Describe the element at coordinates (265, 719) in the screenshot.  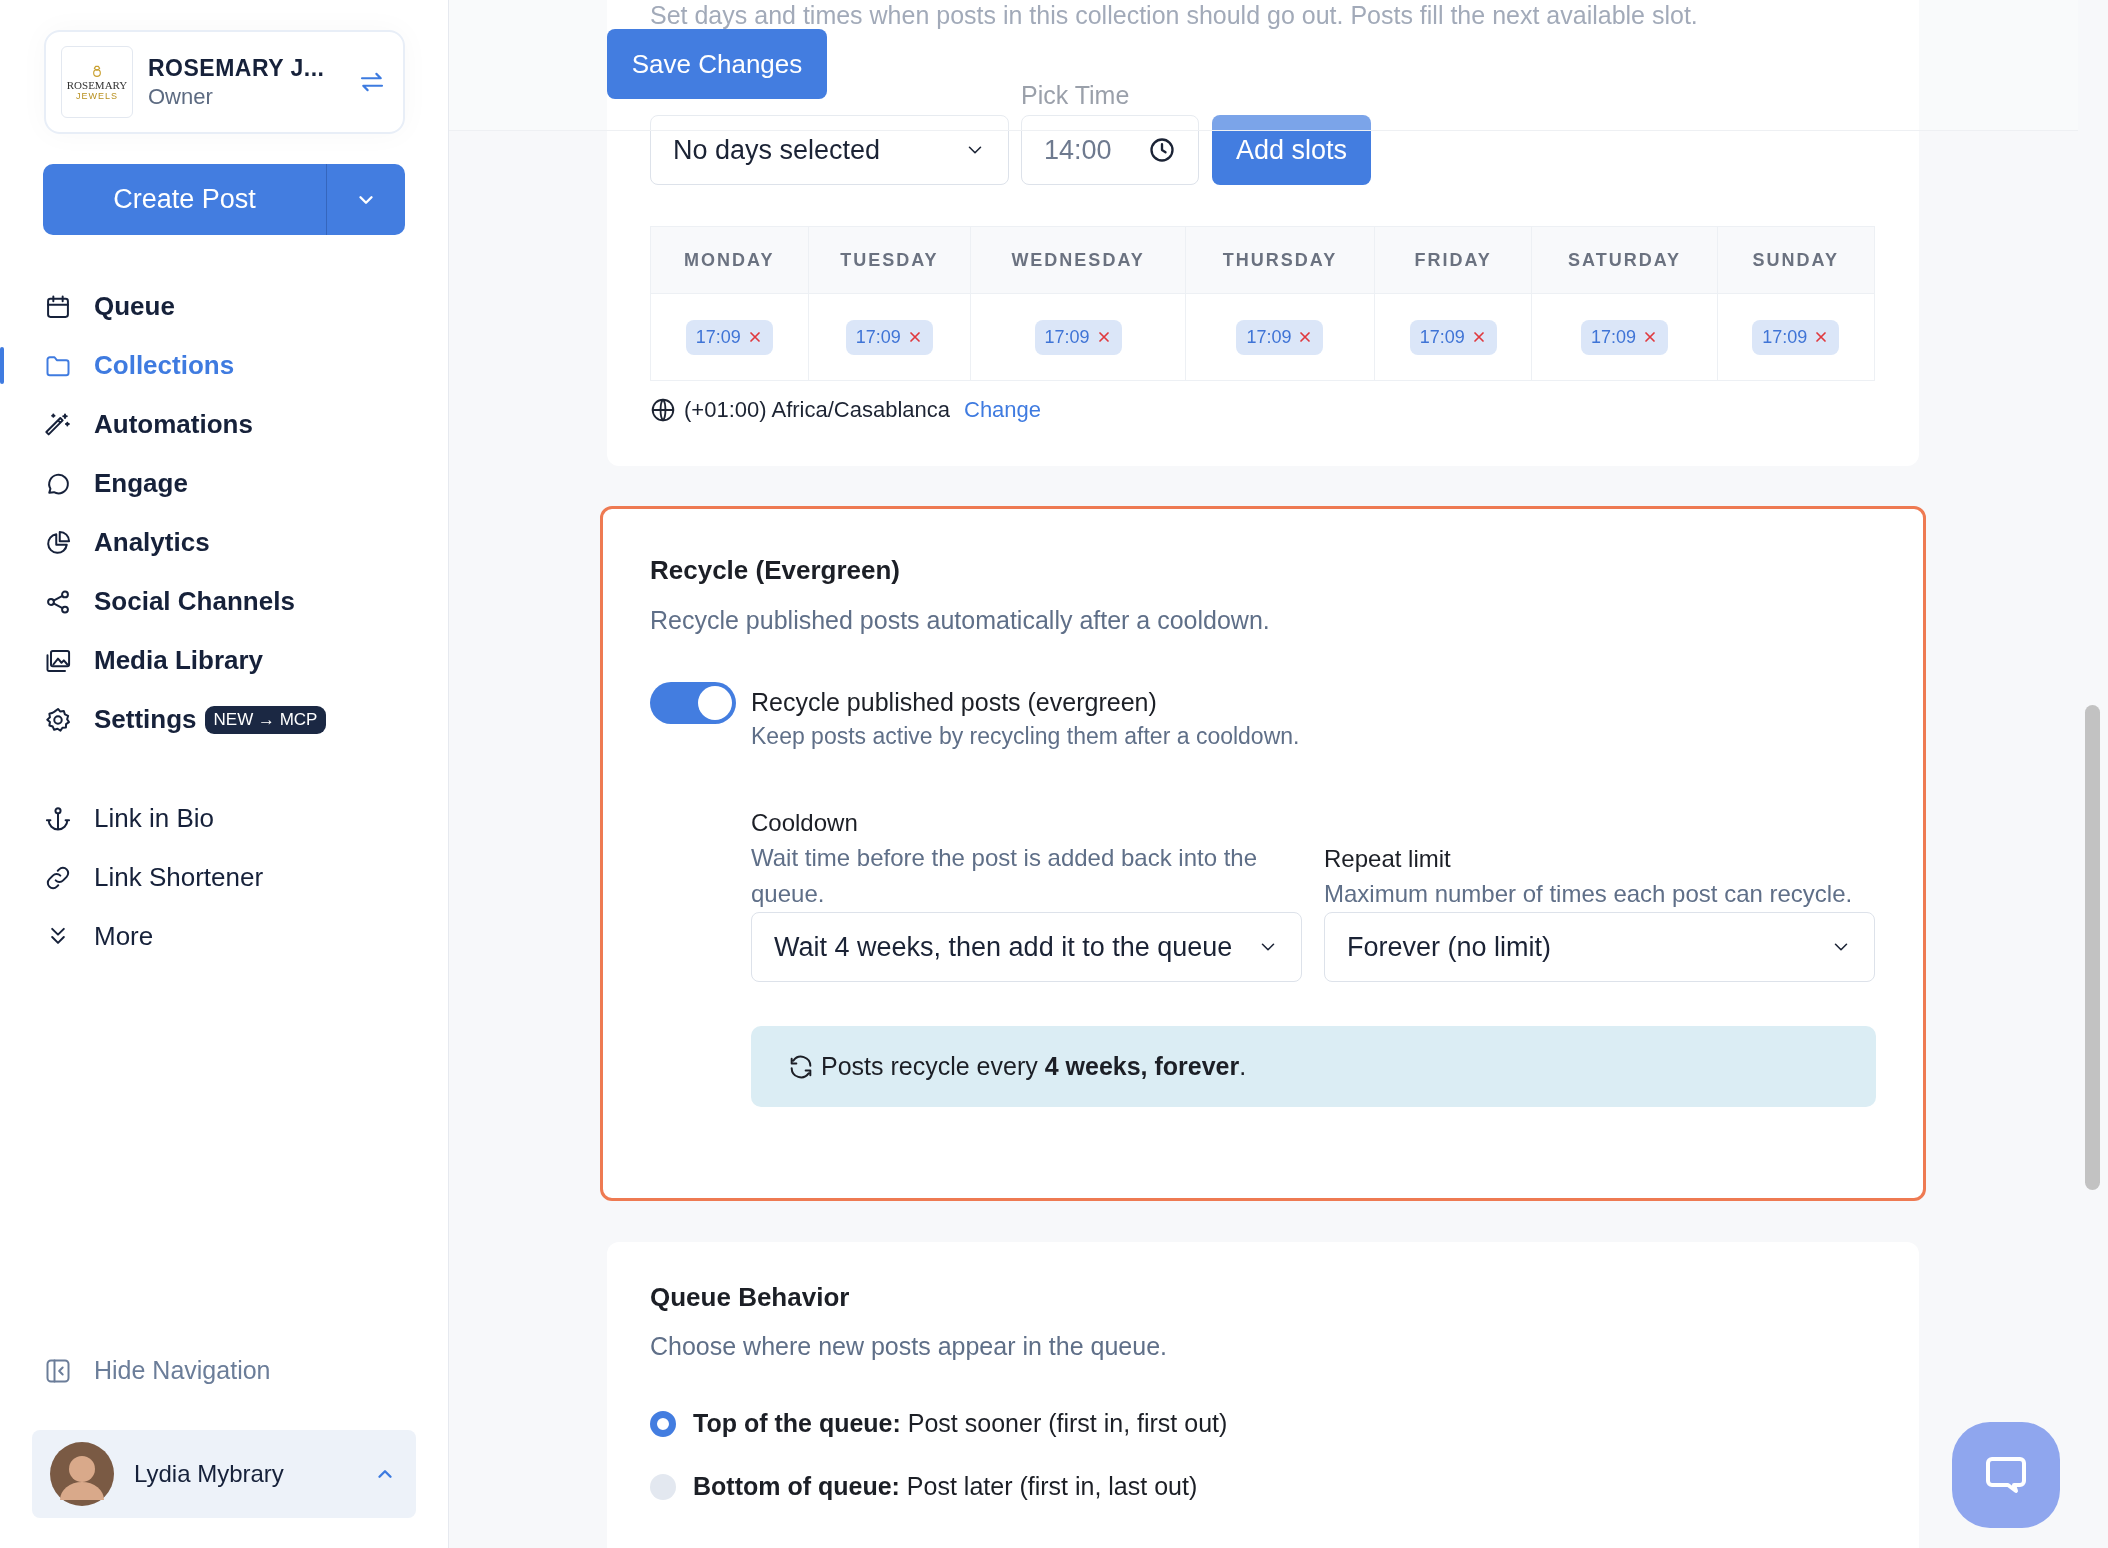
I see `new-badge: NEW → MCP` at that location.